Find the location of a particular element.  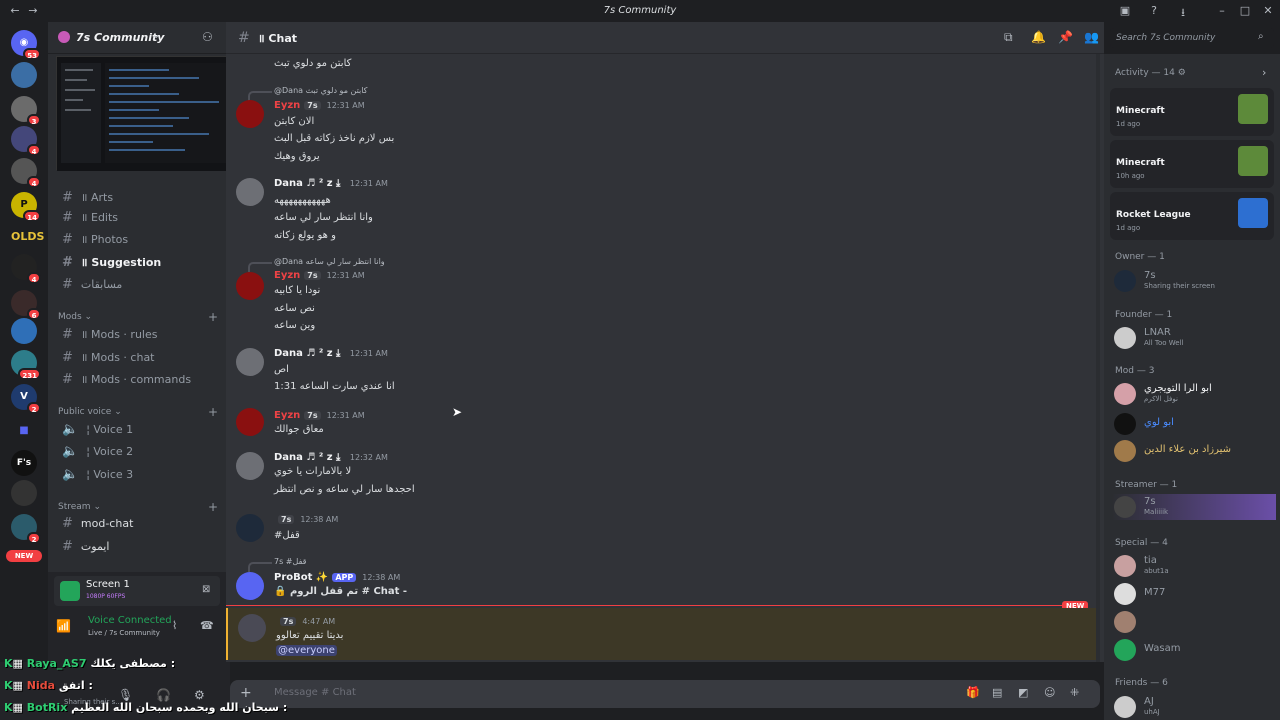

activity-card: Minecraft 1d ago is located at coordinates (1192, 112).